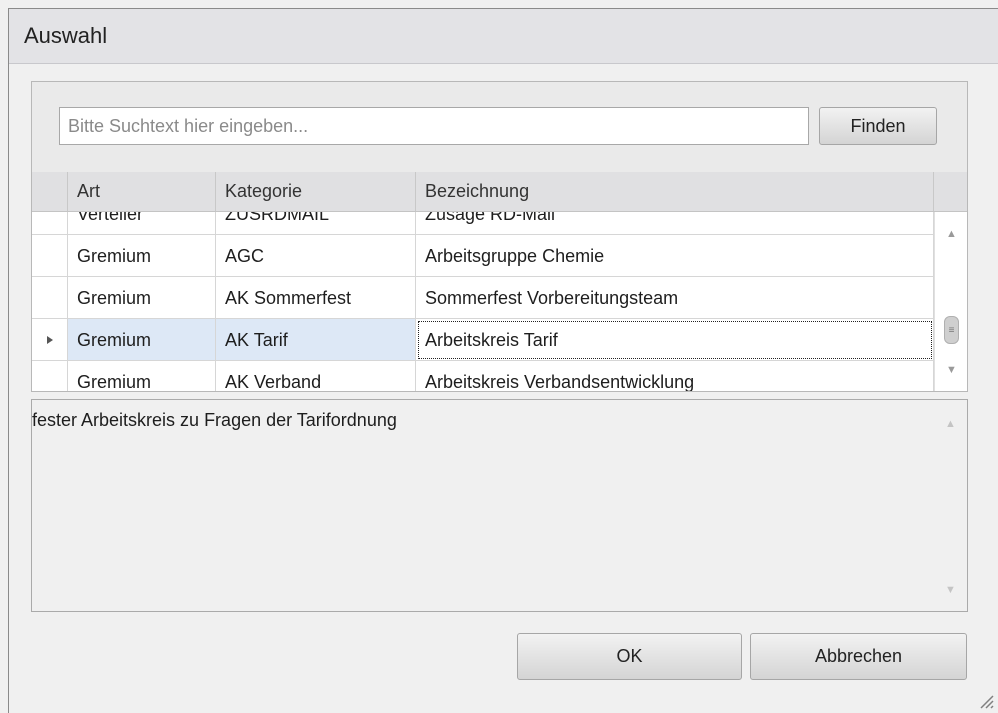  Describe the element at coordinates (951, 330) in the screenshot. I see `scrollbar-thumb: ≡` at that location.